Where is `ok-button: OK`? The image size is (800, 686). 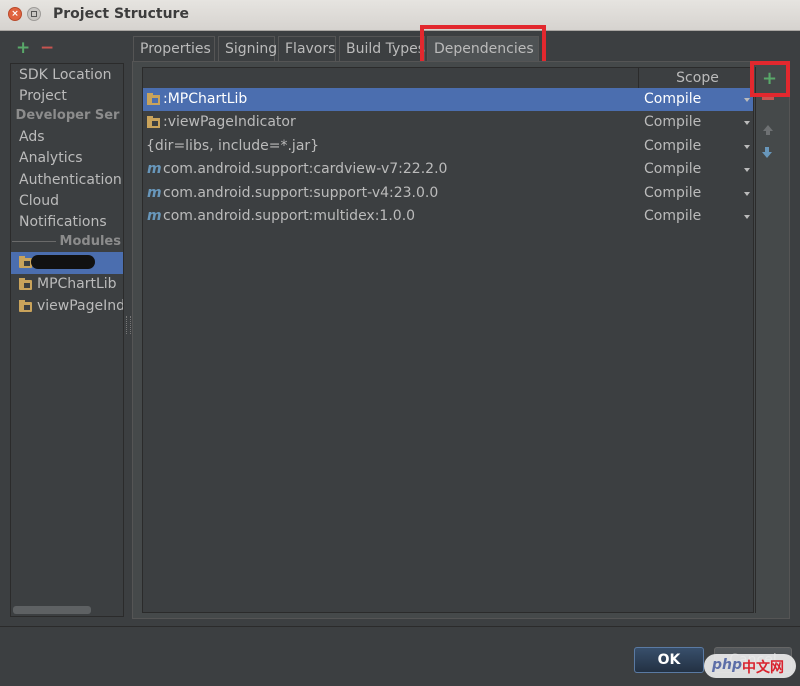 ok-button: OK is located at coordinates (669, 660).